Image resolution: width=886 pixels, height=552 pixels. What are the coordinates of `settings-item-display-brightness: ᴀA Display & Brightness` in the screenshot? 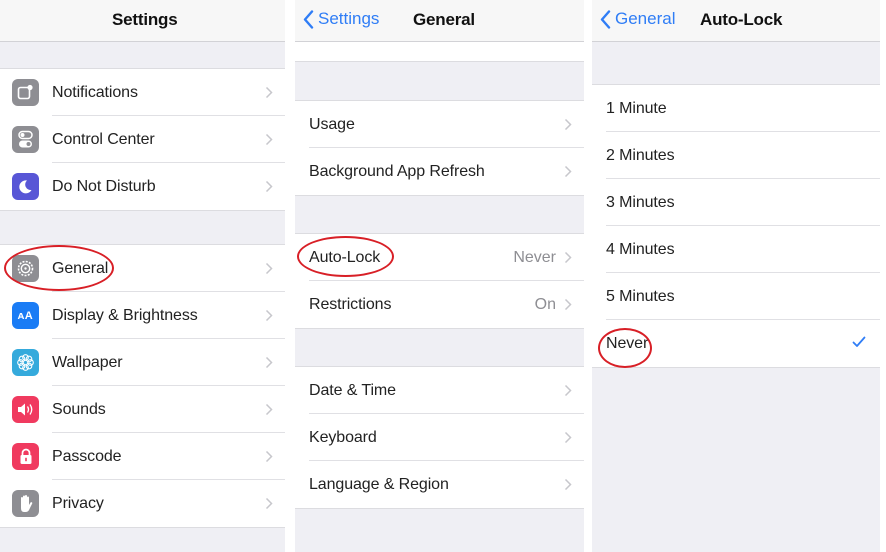 It's located at (142, 315).